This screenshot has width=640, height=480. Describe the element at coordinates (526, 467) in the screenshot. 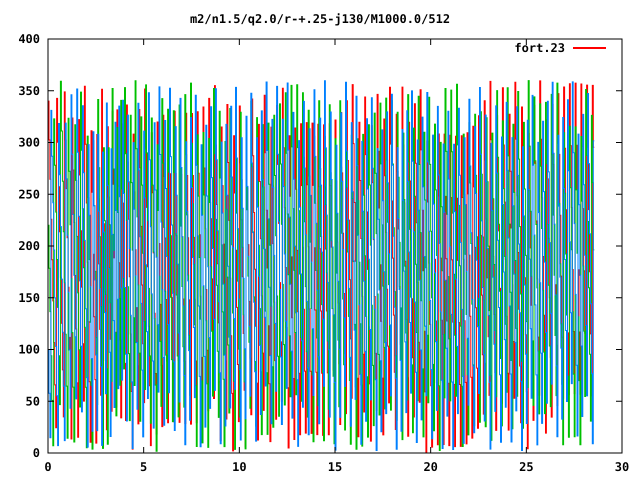

I see `x-tick-label: 25` at that location.